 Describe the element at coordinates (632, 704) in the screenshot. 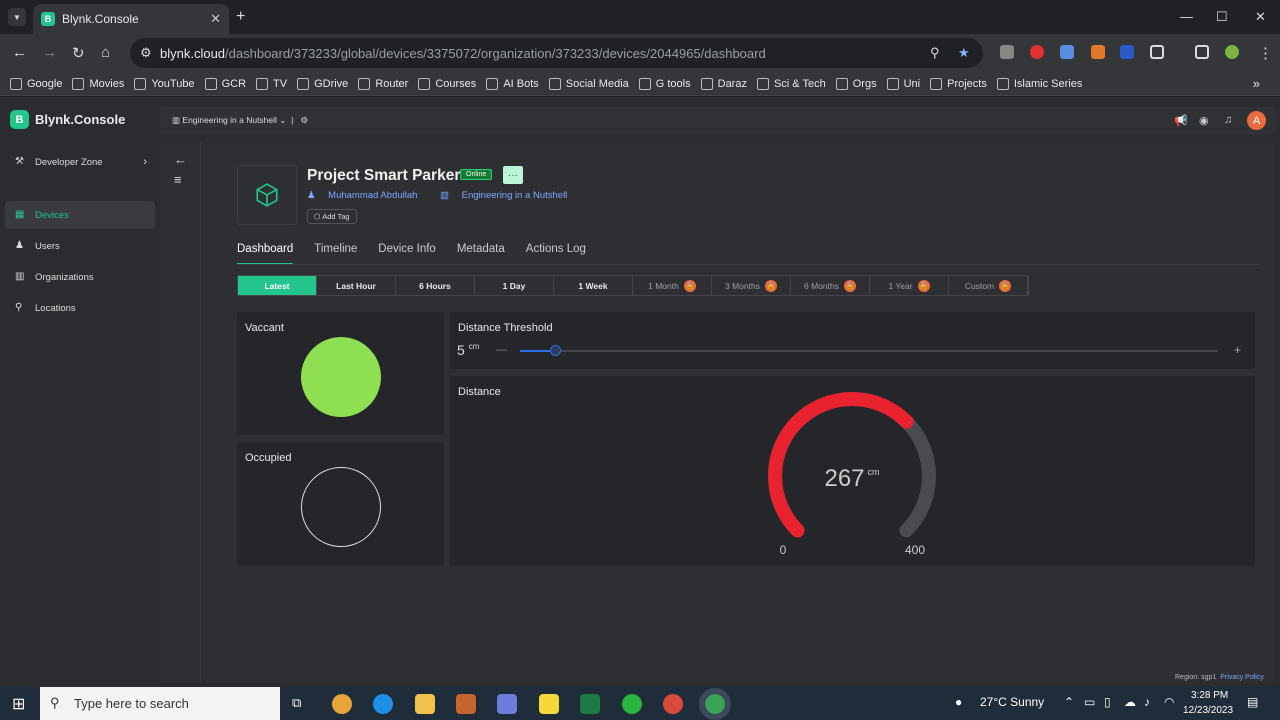

I see `whatsapp-icon` at that location.